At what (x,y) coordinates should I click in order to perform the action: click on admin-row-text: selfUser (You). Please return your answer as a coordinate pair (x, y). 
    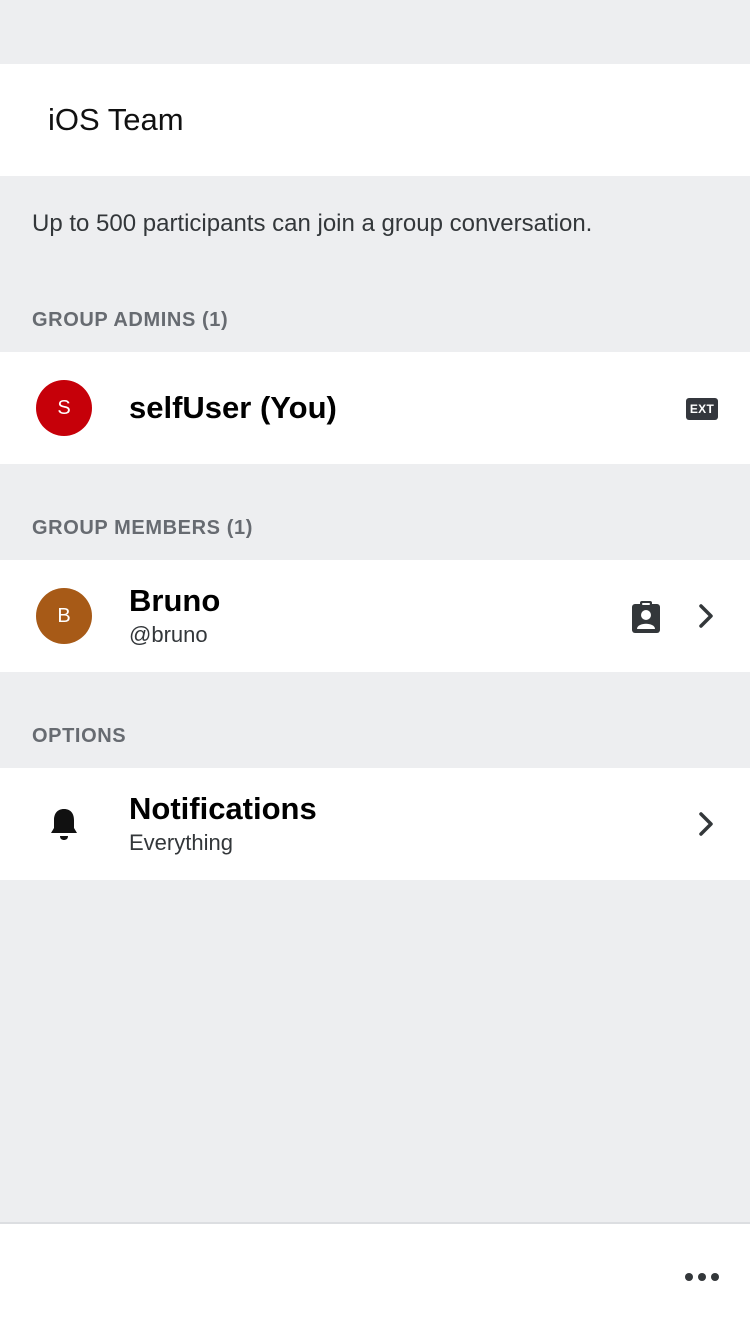
    Looking at the image, I should click on (233, 408).